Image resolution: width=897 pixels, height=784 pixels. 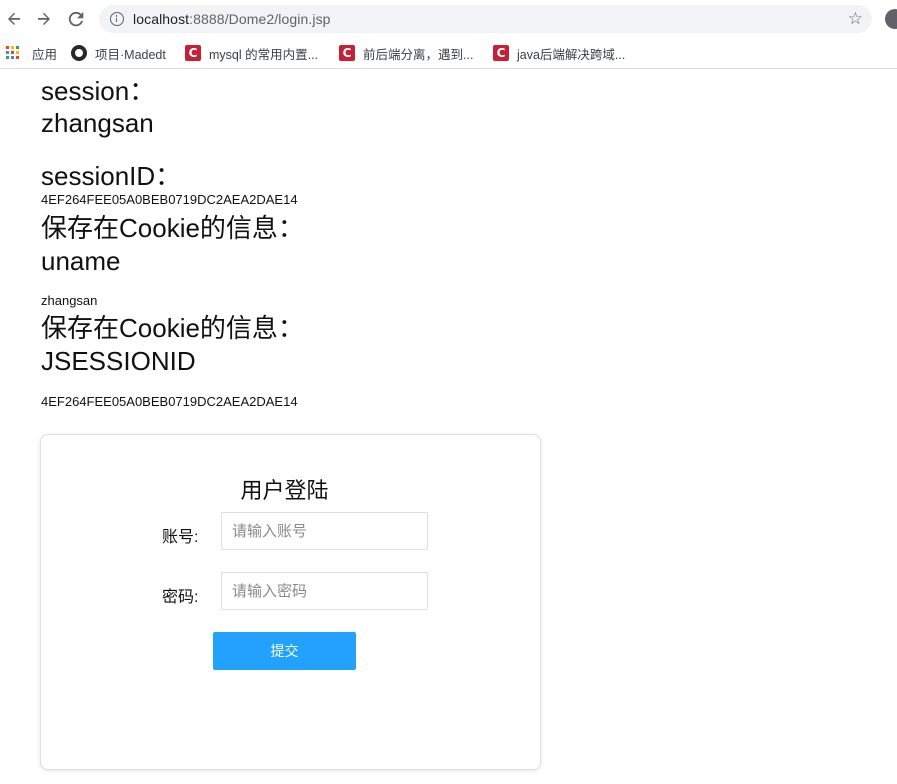 I want to click on bookmark-label: 项目·Madedt, so click(x=130, y=54).